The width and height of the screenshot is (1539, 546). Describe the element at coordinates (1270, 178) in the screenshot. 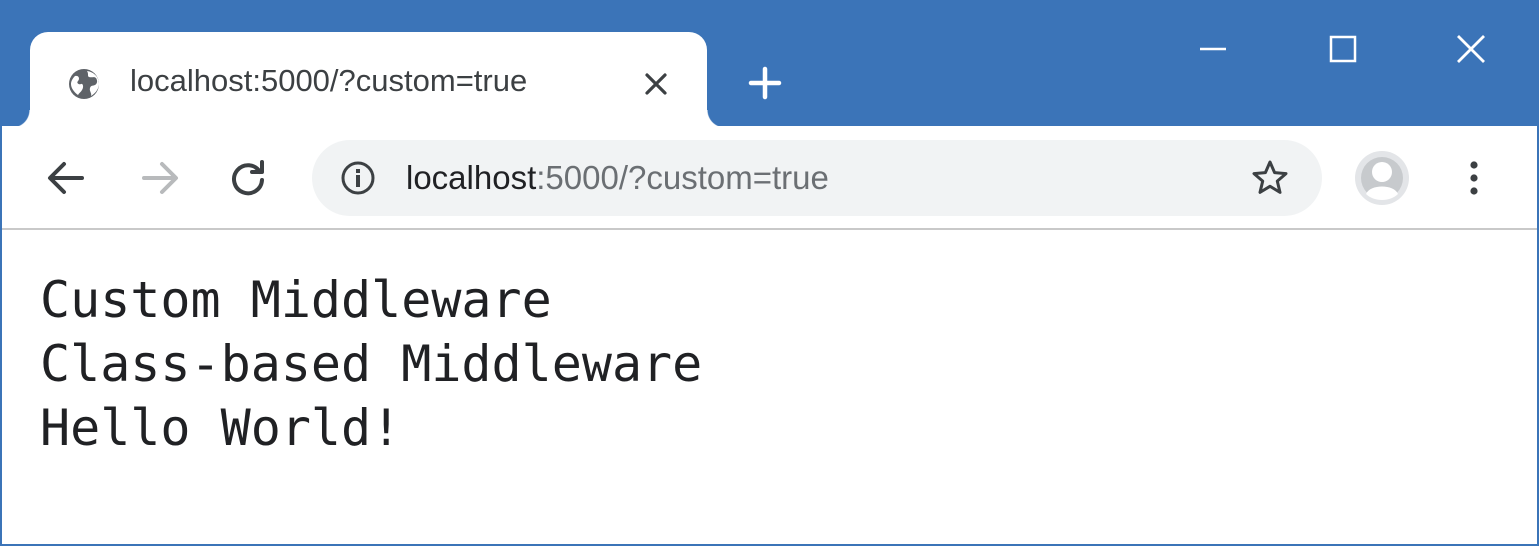

I see `star-icon` at that location.